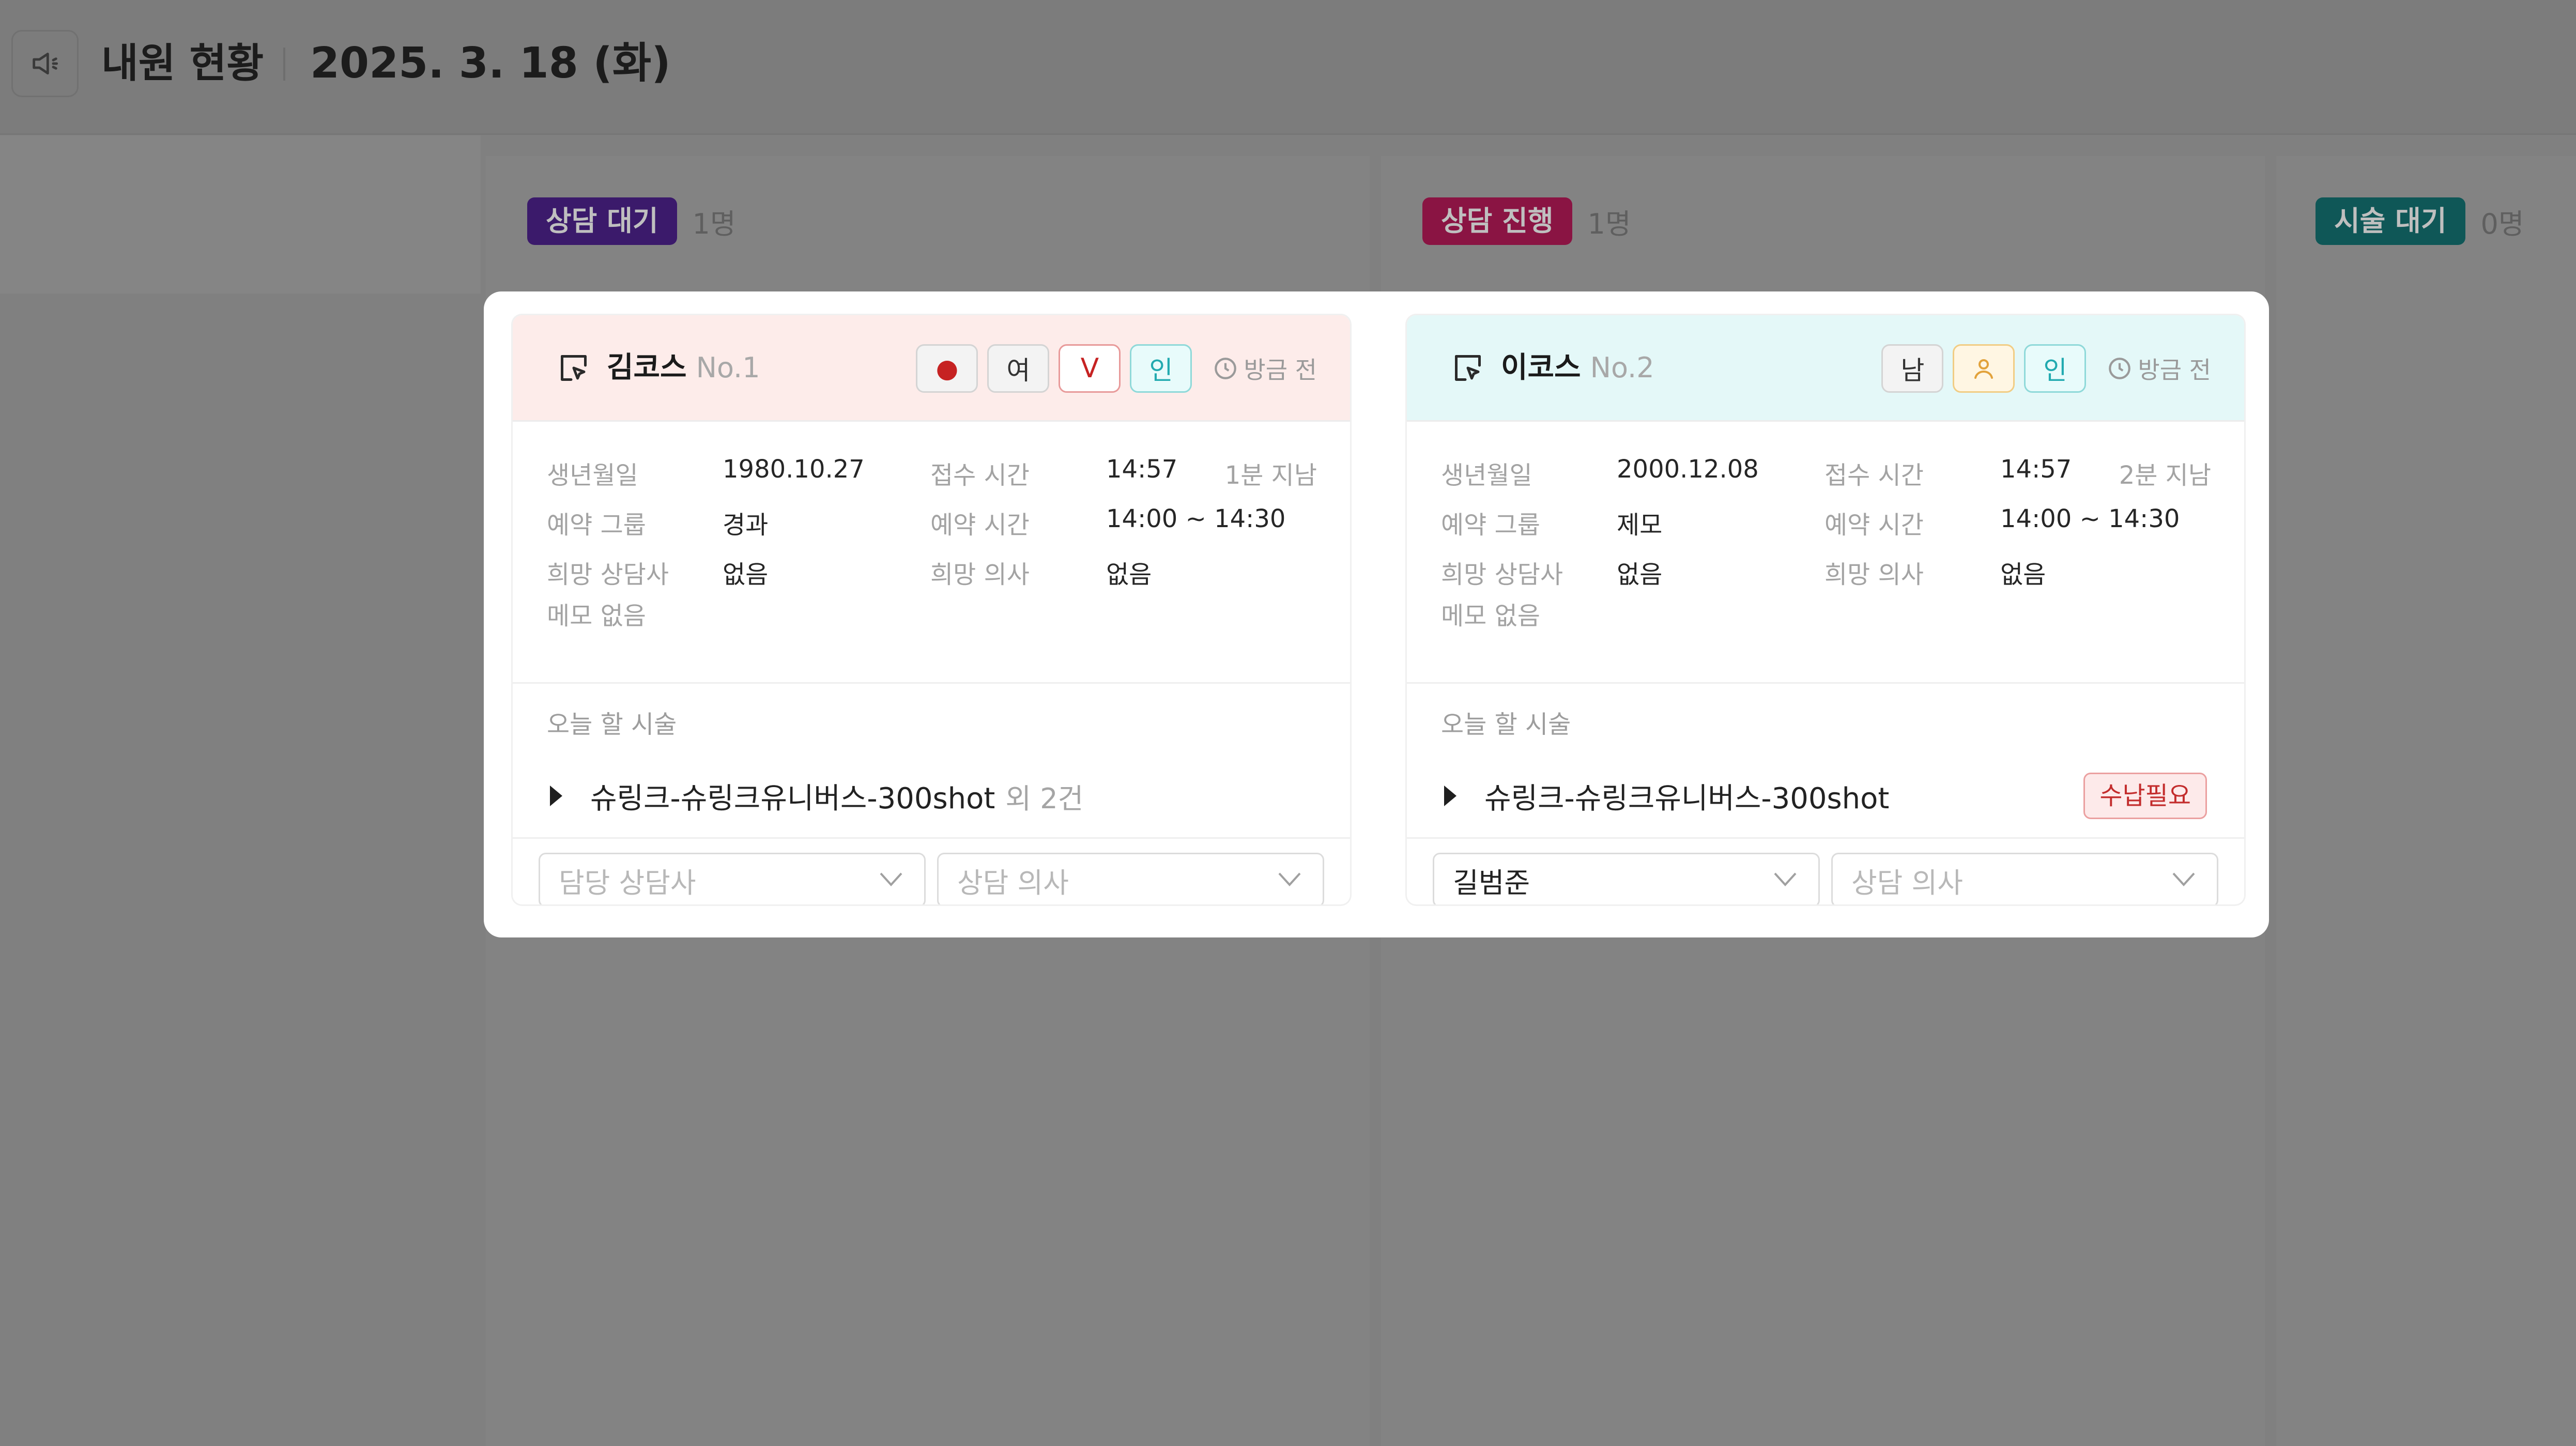 Image resolution: width=2576 pixels, height=1446 pixels. I want to click on info-row: 생년월일 1980.10.27 접수 시간 14:57 1분 지남, so click(932, 479).